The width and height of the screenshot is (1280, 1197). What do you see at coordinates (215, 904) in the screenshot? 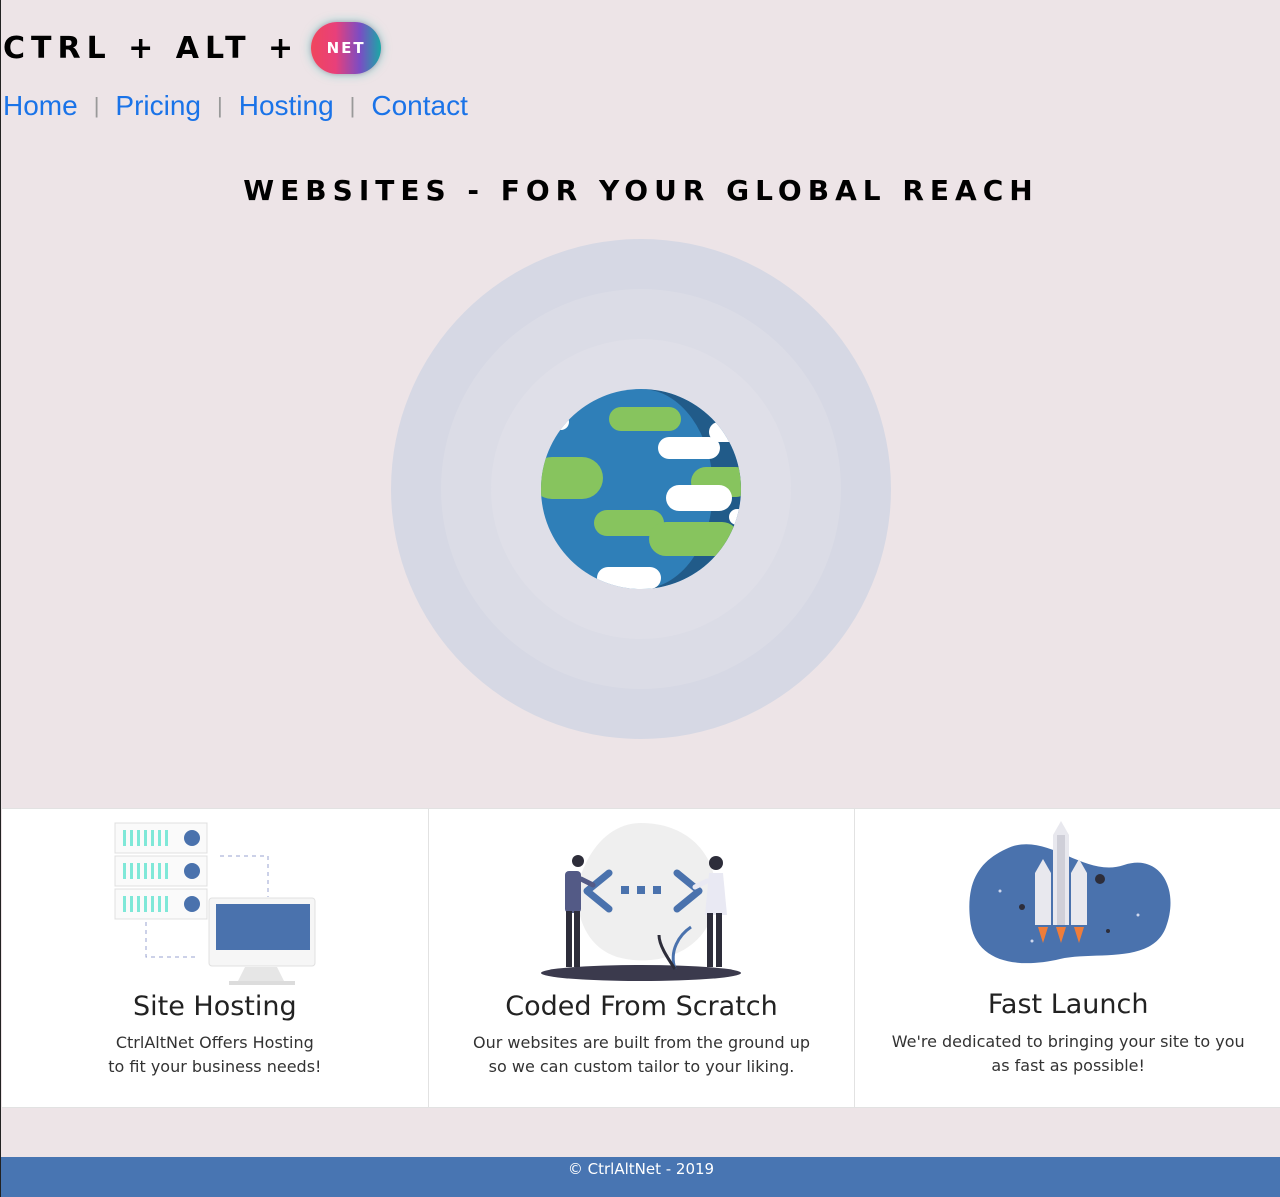
I see `server-monitor-icon` at bounding box center [215, 904].